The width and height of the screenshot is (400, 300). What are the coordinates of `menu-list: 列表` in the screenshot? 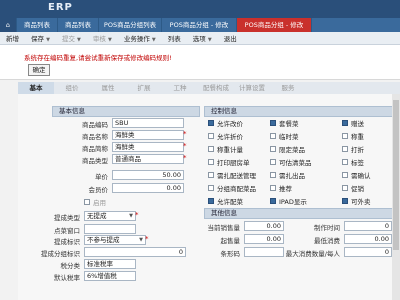 It's located at (174, 38).